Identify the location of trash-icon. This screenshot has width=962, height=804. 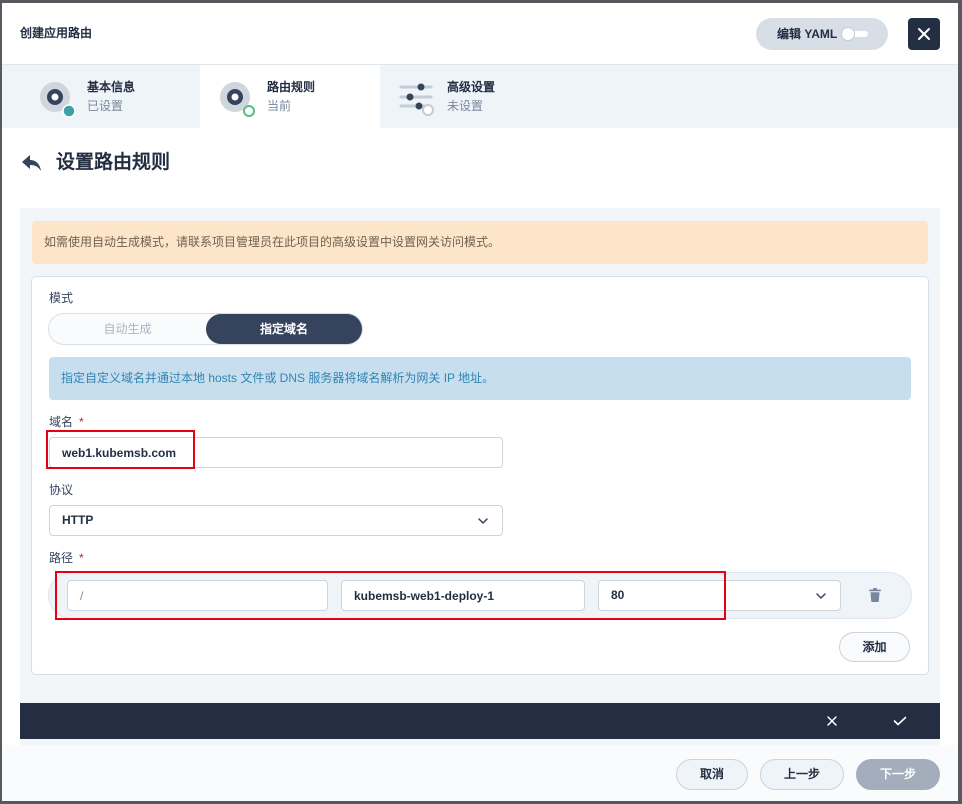
(875, 595).